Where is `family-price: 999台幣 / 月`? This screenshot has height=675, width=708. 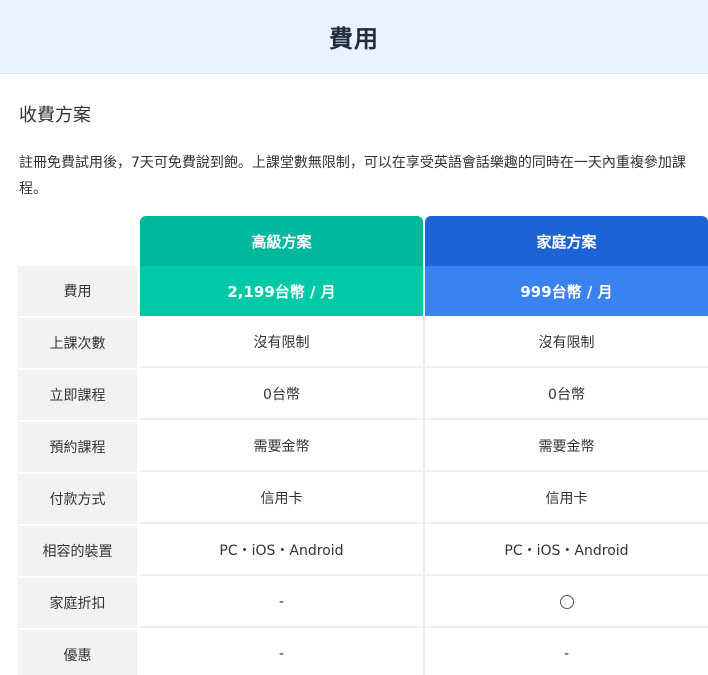
family-price: 999台幣 / 月 is located at coordinates (566, 291).